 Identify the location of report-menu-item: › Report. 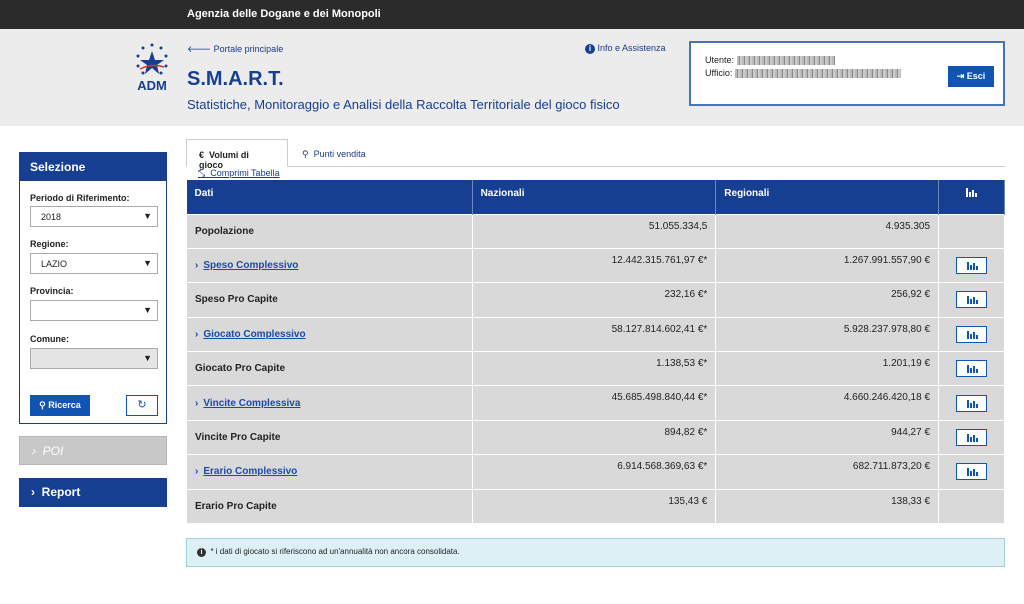
(93, 492).